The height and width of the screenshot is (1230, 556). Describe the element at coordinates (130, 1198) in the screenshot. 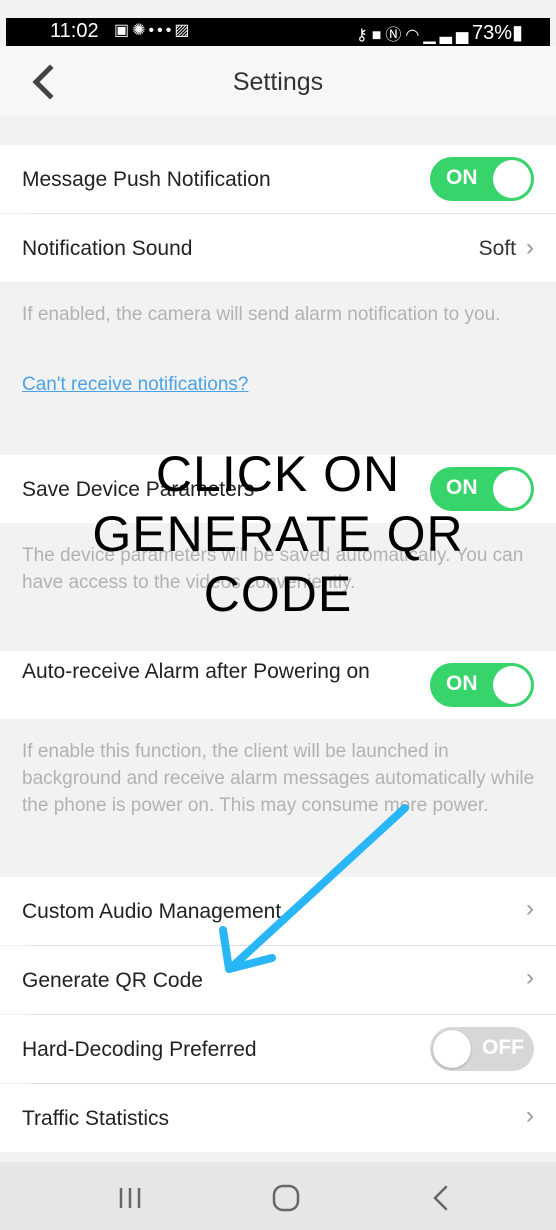

I see `recent-apps-icon` at that location.